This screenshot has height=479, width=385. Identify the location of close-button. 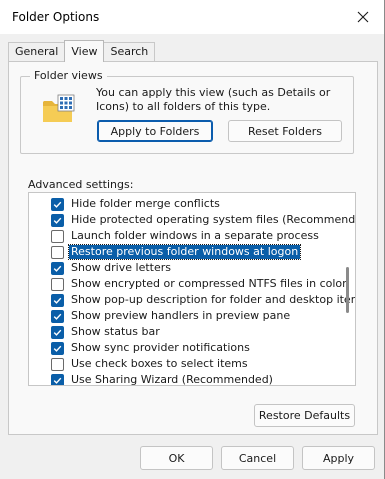
(363, 17).